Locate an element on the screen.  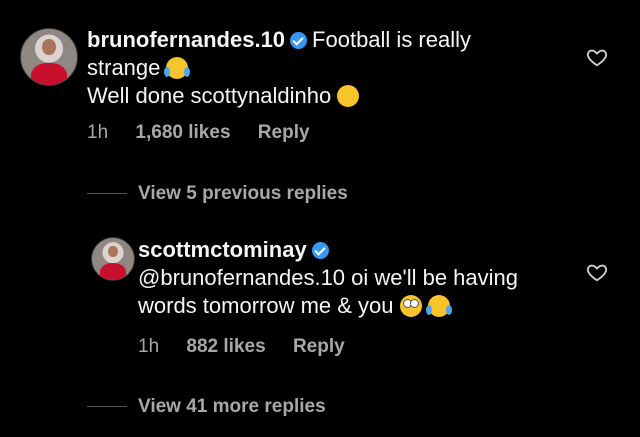
comment-1-text-line3: Well done scottynaldinho is located at coordinates (209, 95).